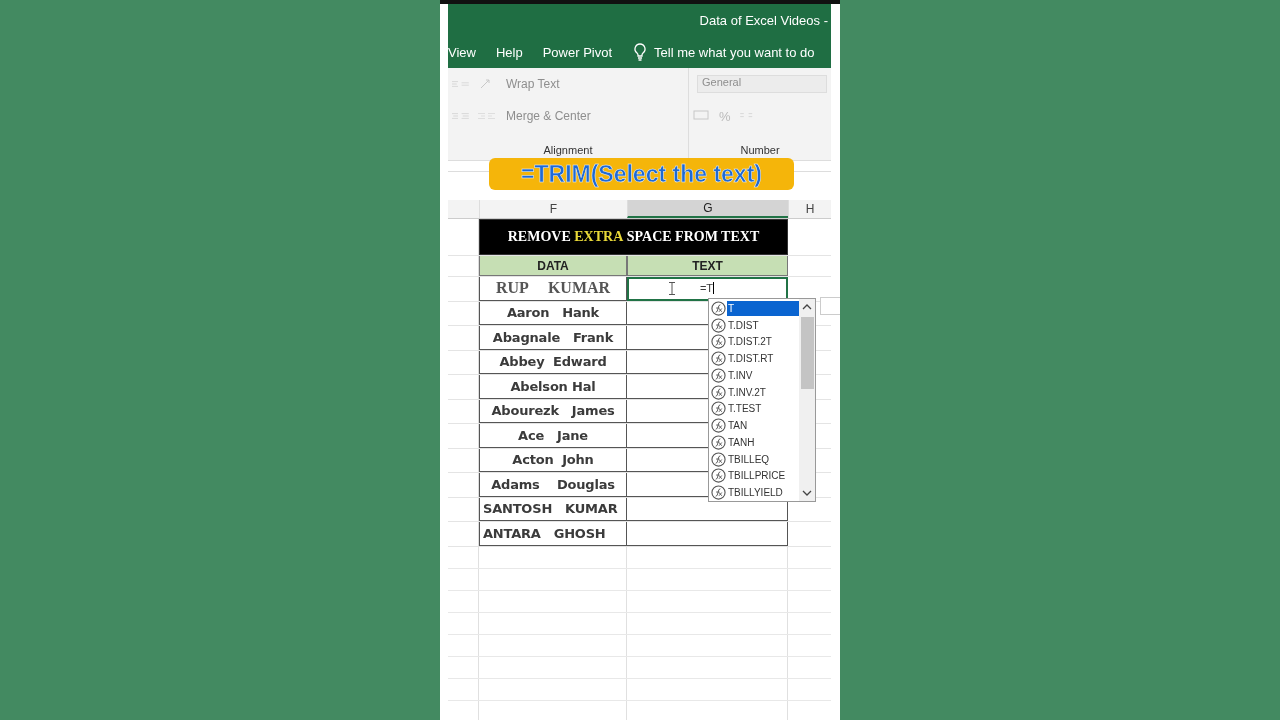 Image resolution: width=1280 pixels, height=720 pixels. I want to click on function-item: T.DIST, so click(754, 325).